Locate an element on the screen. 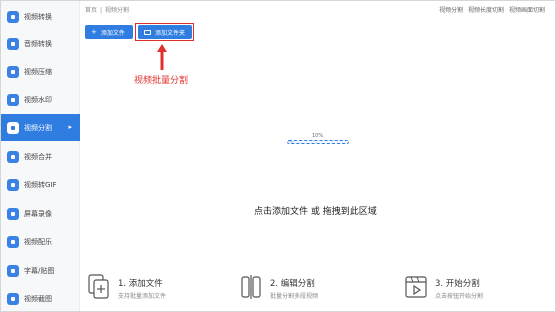 The height and width of the screenshot is (312, 556). sidebar-item-label: 屏幕录像 is located at coordinates (38, 213).